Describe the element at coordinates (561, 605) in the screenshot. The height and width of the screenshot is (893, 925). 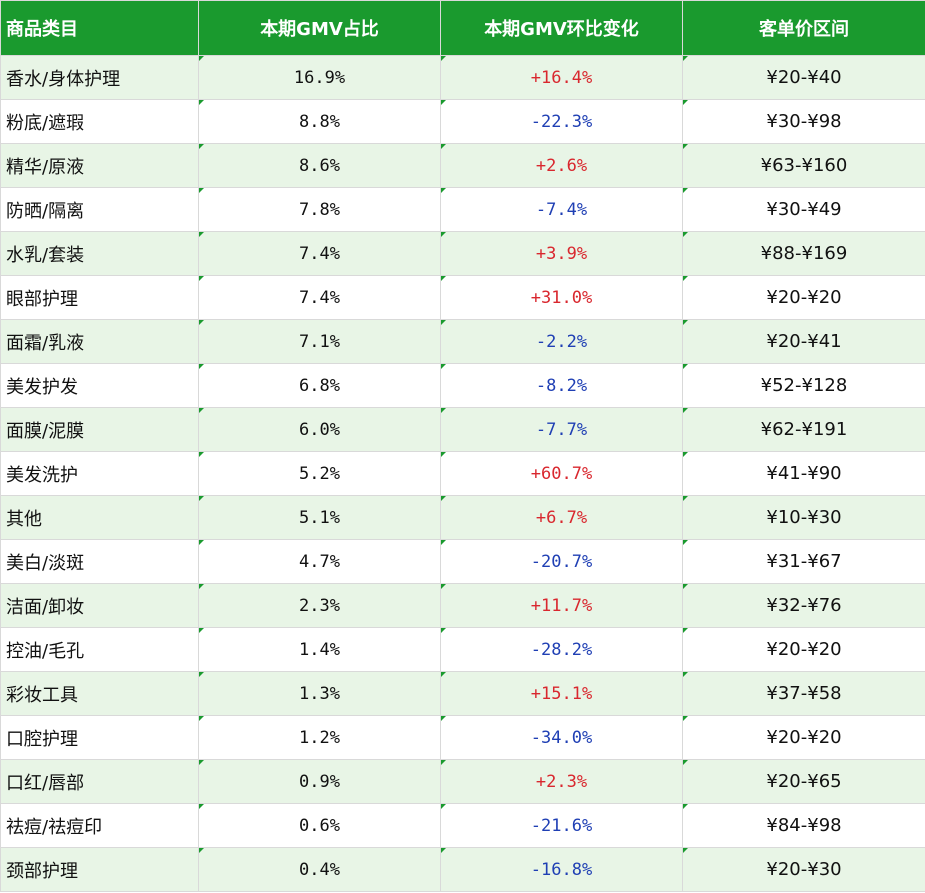
I see `cell-gmv-change: +11.7%` at that location.